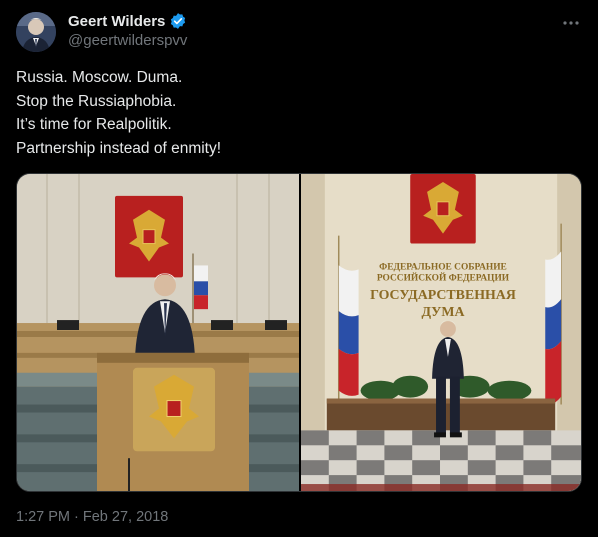  I want to click on more-horizontal-icon, so click(571, 23).